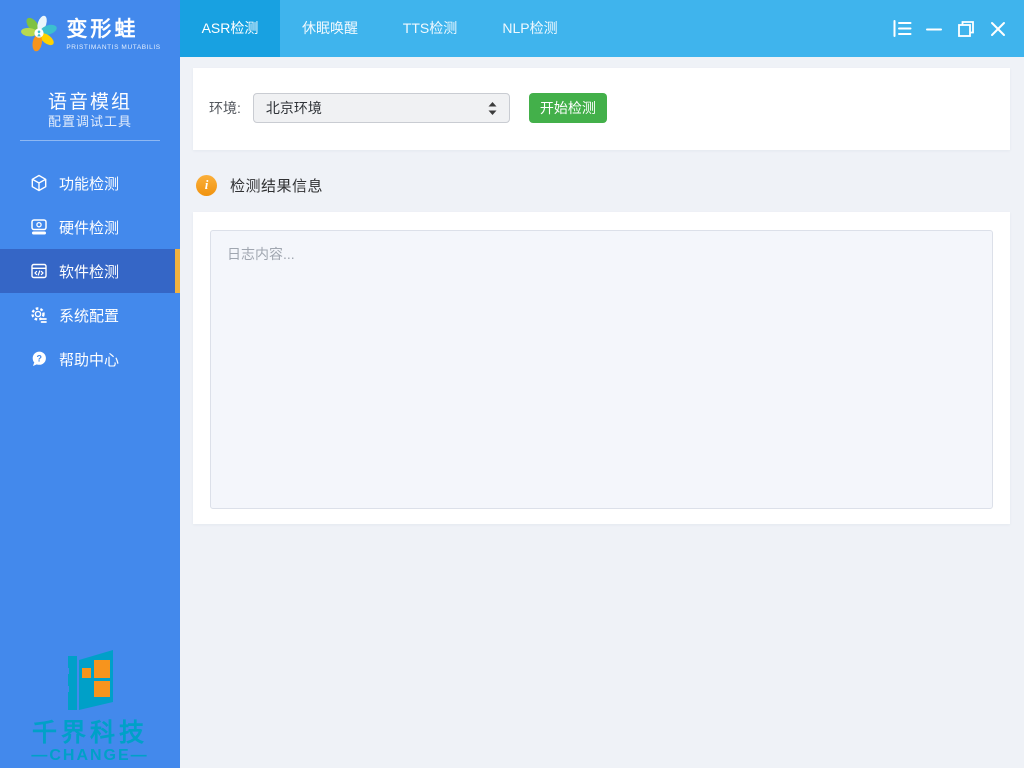 The height and width of the screenshot is (768, 1024). I want to click on environment-select: 北京环境, so click(381, 108).